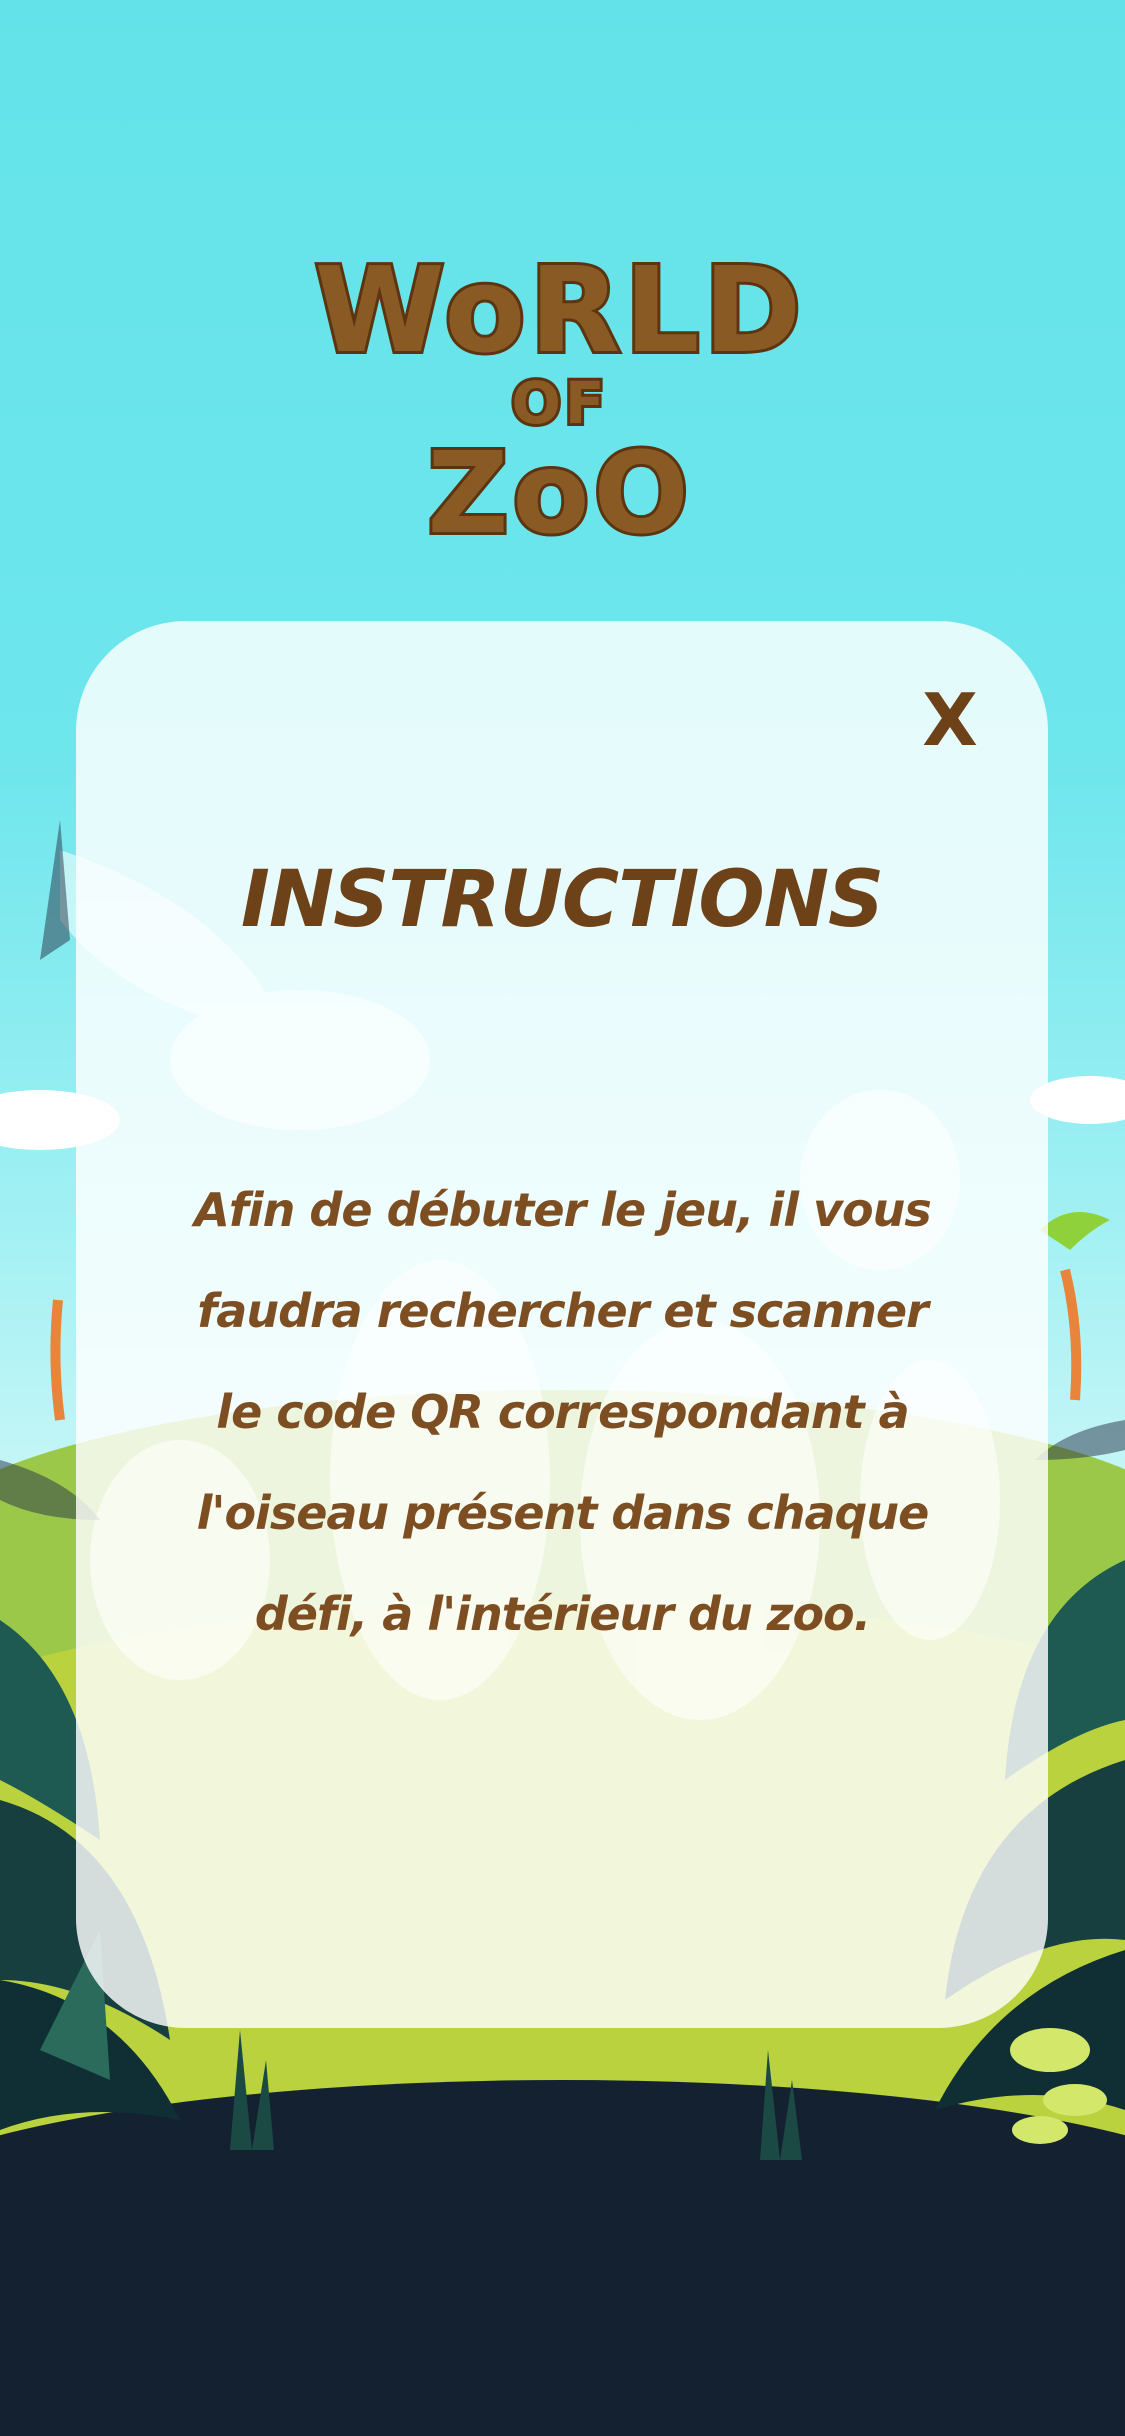 The width and height of the screenshot is (1125, 2436). Describe the element at coordinates (559, 403) in the screenshot. I see `logo-line-of: OF` at that location.